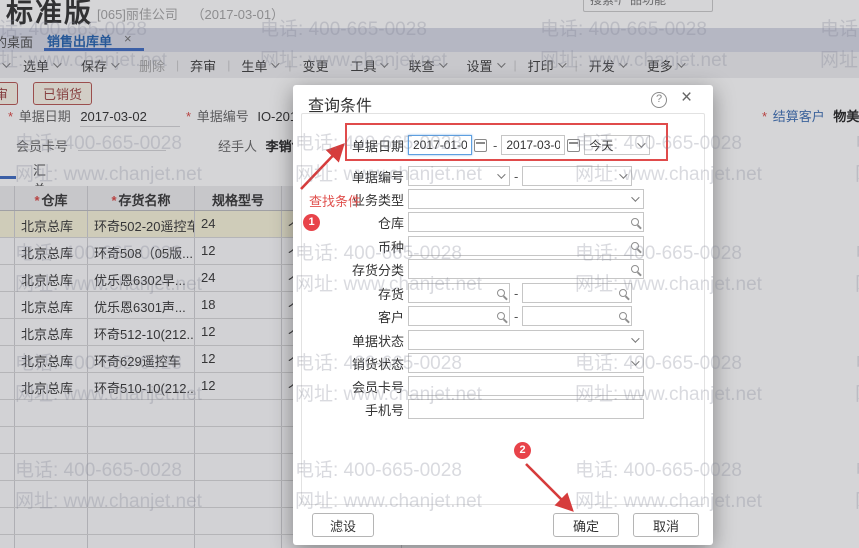  Describe the element at coordinates (526, 340) in the screenshot. I see `doc-status-select` at that location.